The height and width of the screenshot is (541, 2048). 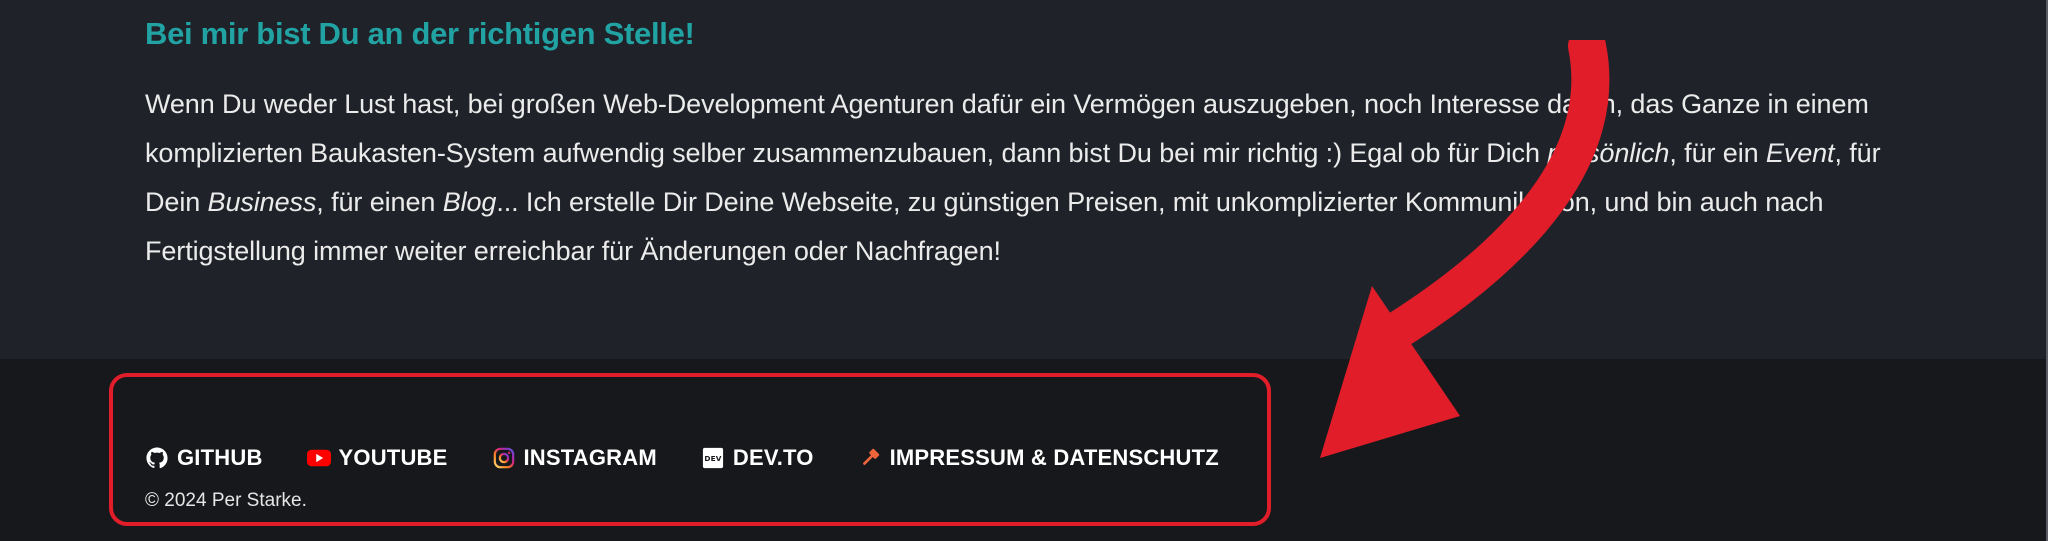 What do you see at coordinates (1608, 153) in the screenshot?
I see `paragraph-emphasis: persönlich` at bounding box center [1608, 153].